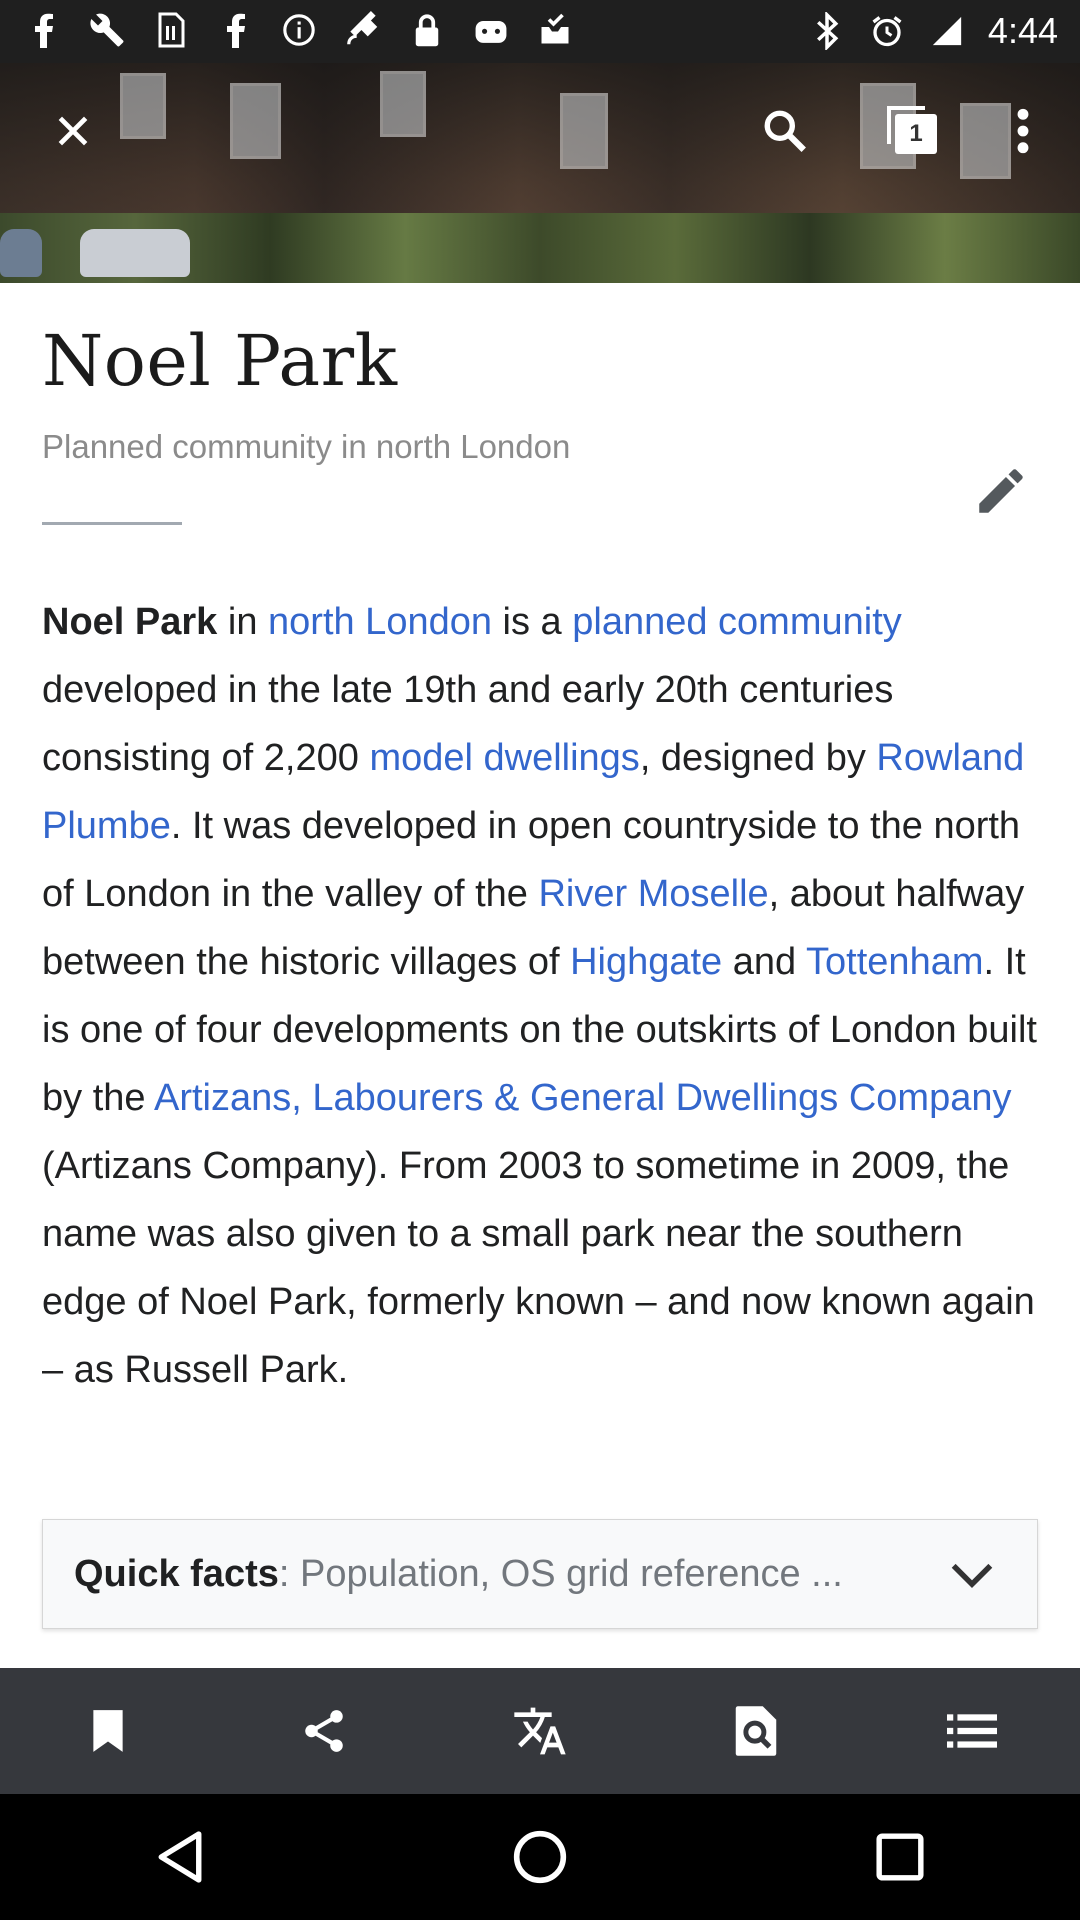 Image resolution: width=1080 pixels, height=1920 pixels. Describe the element at coordinates (646, 962) in the screenshot. I see `link-highgate: Highgate` at that location.